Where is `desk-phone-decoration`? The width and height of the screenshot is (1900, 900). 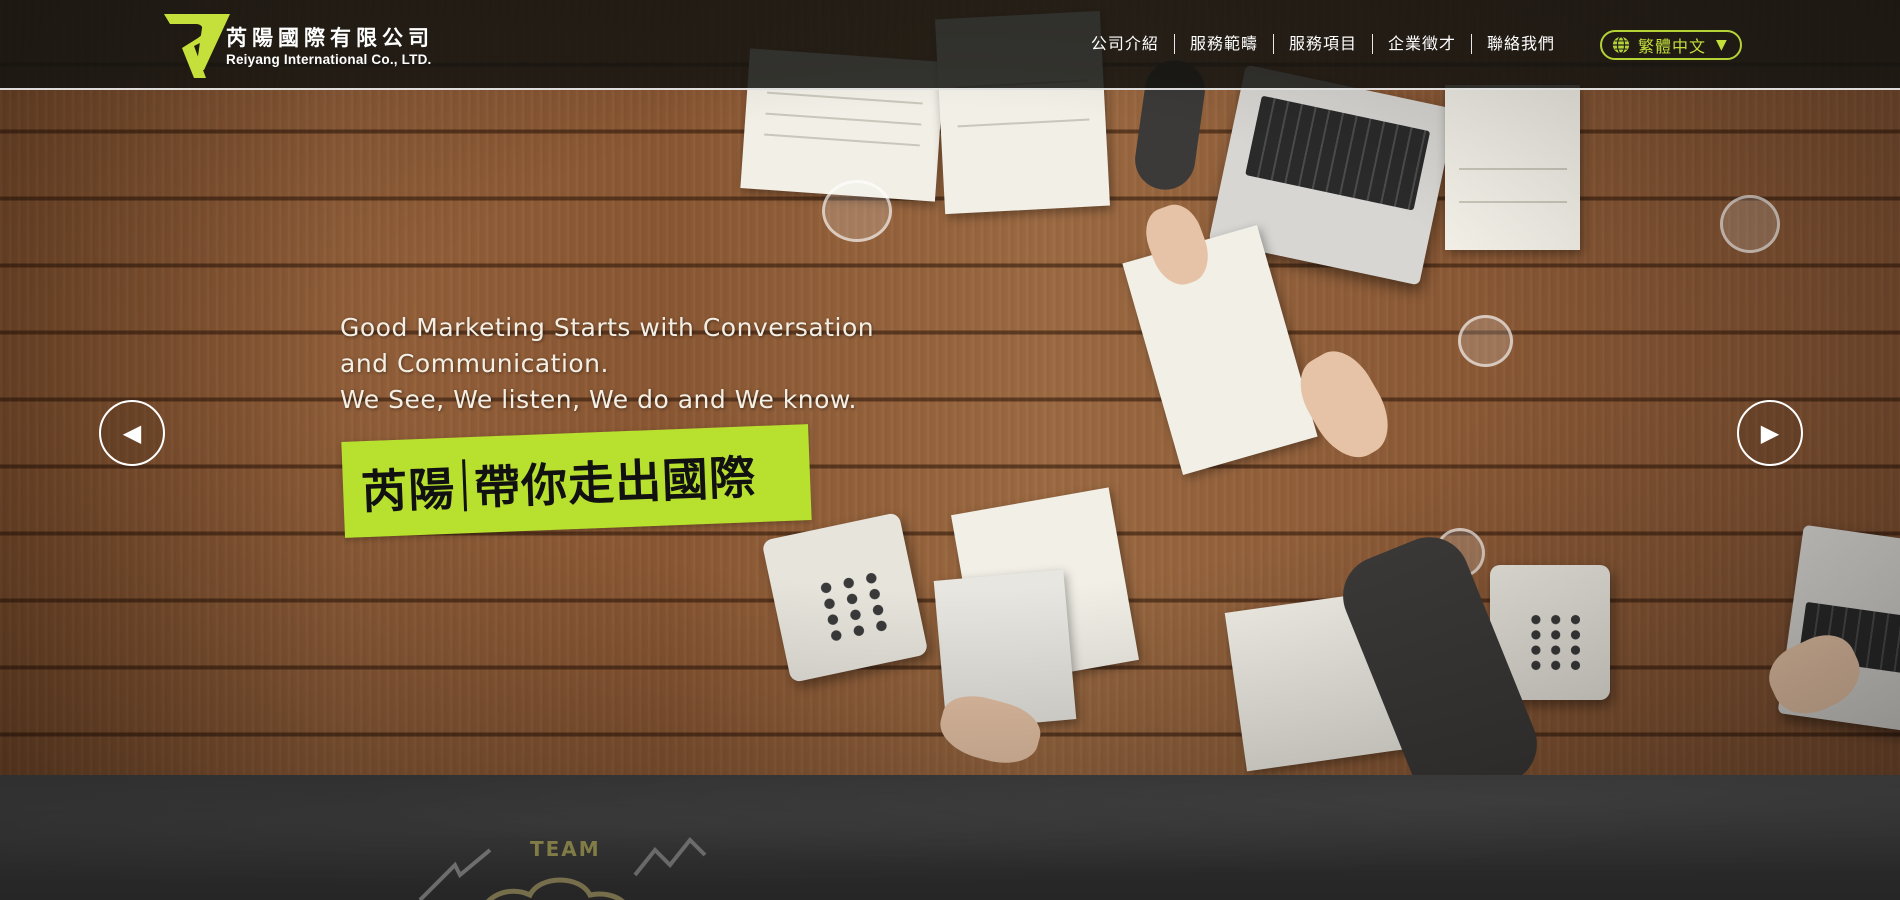 desk-phone-decoration is located at coordinates (845, 597).